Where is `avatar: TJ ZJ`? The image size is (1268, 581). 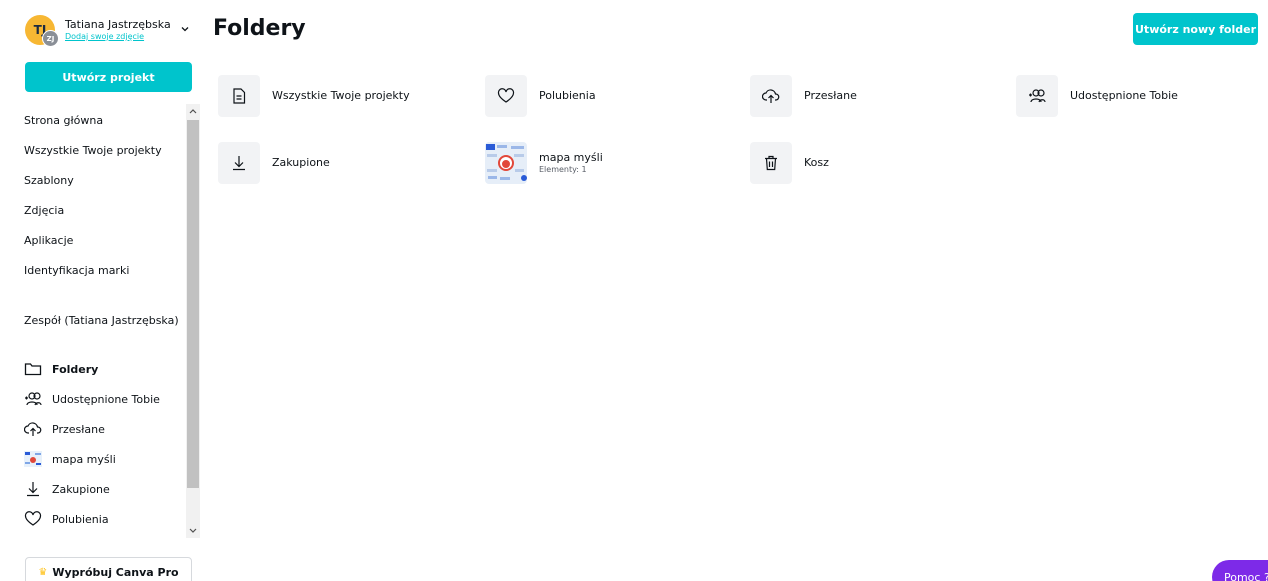 avatar: TJ ZJ is located at coordinates (42, 31).